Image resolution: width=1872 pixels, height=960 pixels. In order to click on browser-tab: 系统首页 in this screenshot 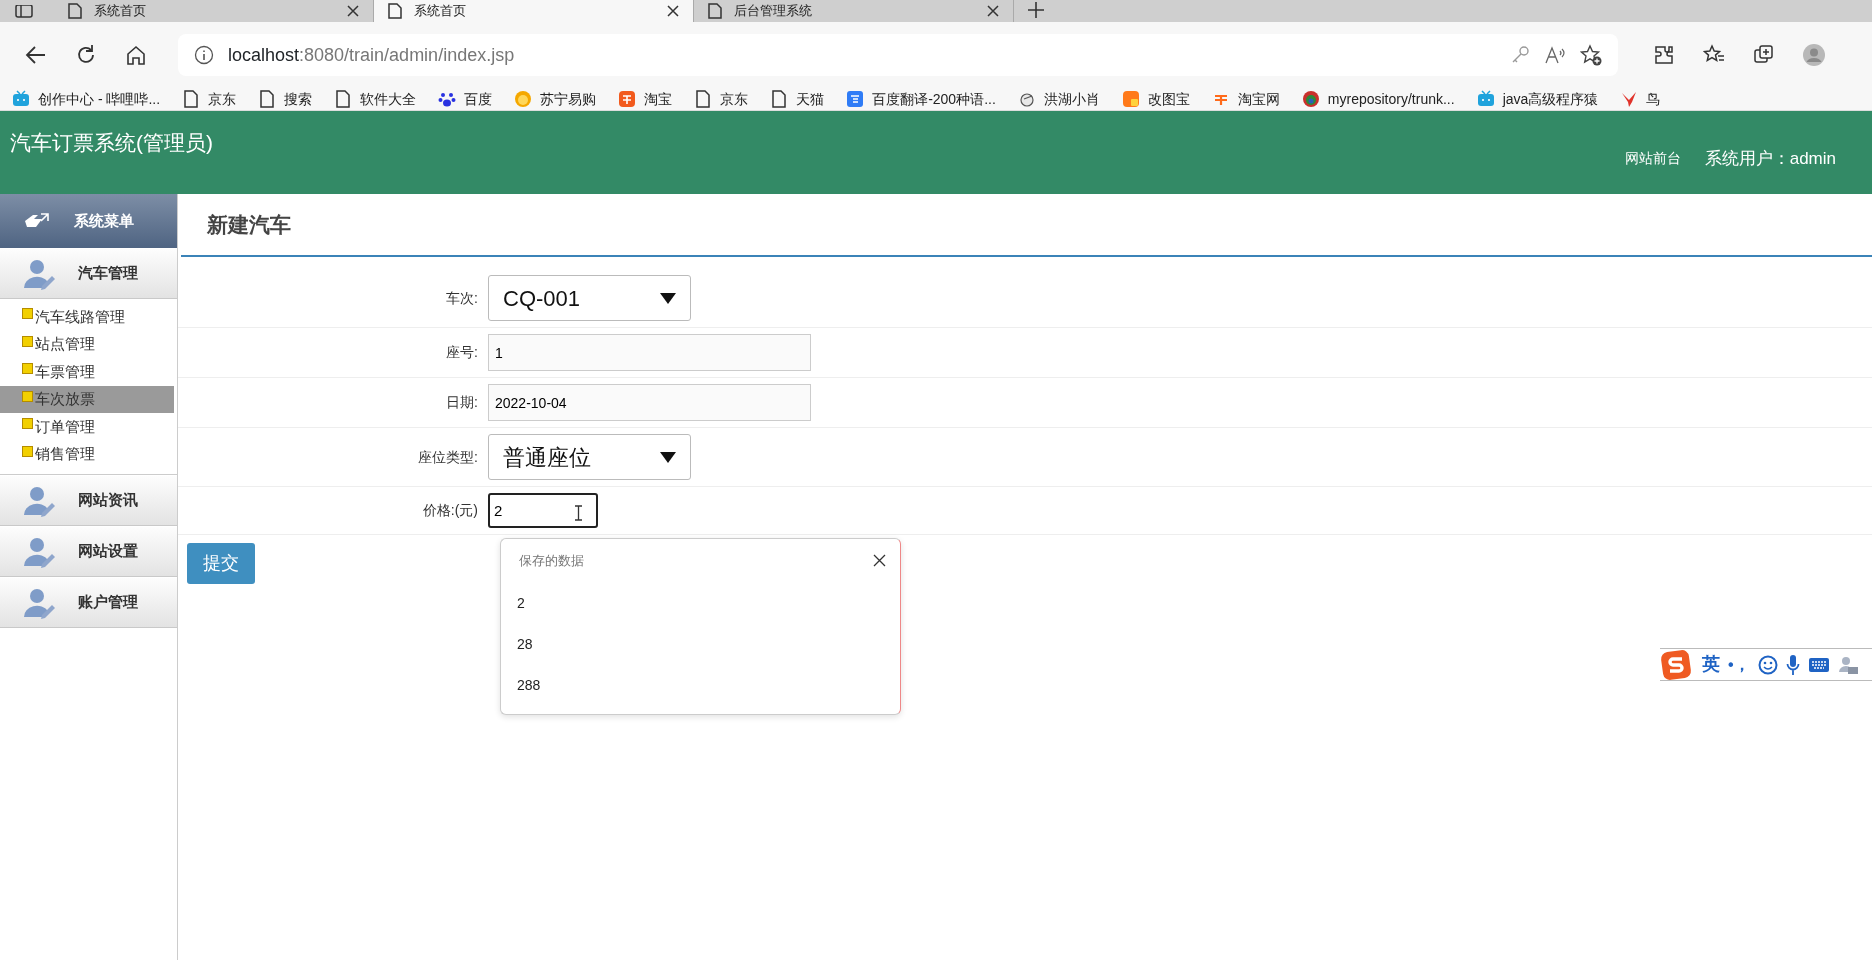, I will do `click(534, 11)`.